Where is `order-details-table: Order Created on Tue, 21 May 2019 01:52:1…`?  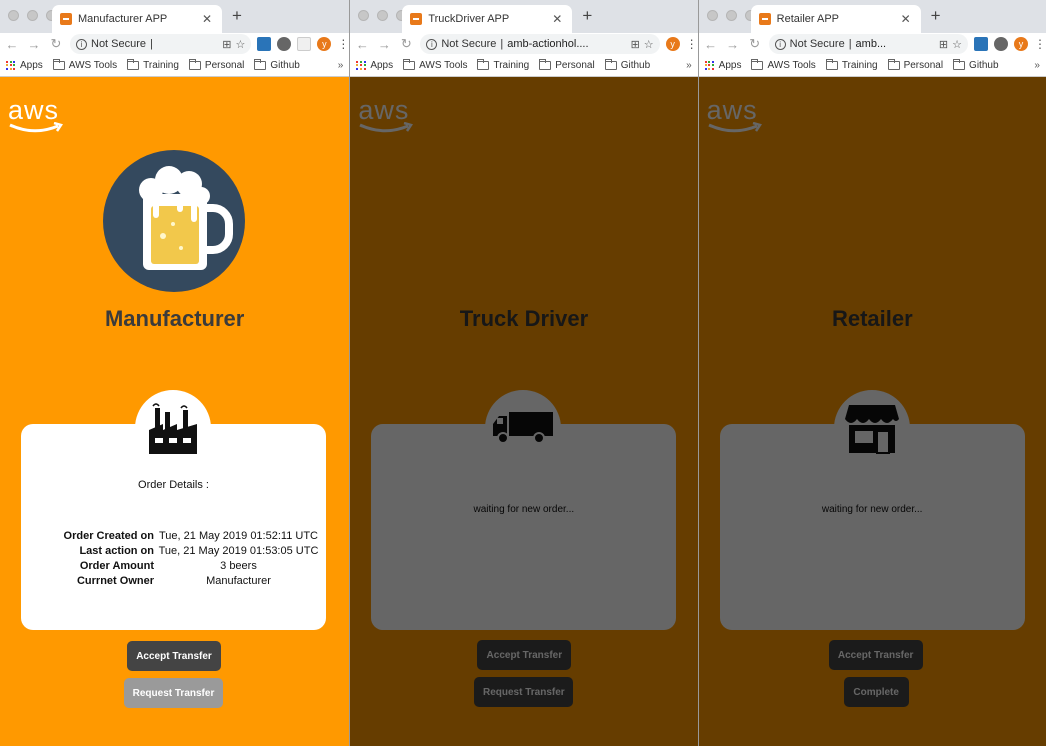 order-details-table: Order Created on Tue, 21 May 2019 01:52:1… is located at coordinates (181, 558).